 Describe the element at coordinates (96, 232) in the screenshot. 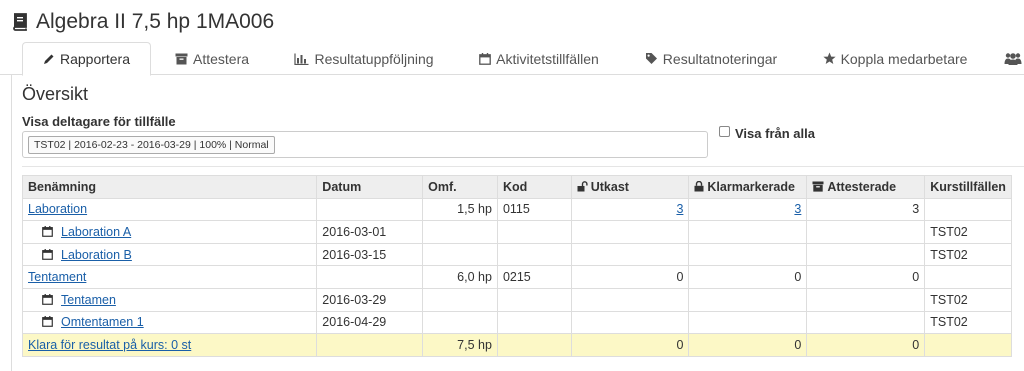

I see `activity-link: Laboration A` at that location.